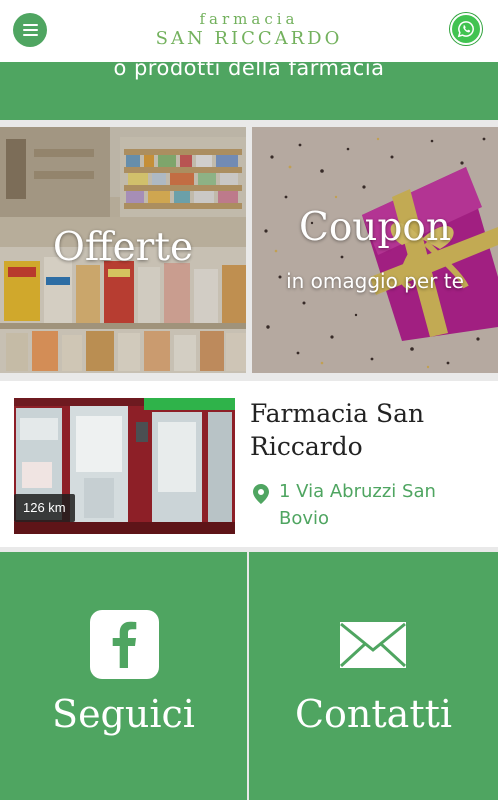  Describe the element at coordinates (249, 38) in the screenshot. I see `logo-bottom-text: SAN RICCARDO` at that location.